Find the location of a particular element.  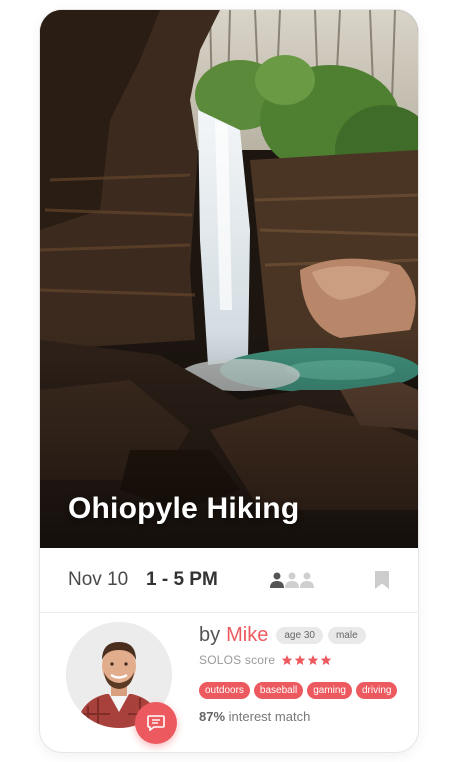

host-name-link: Mike is located at coordinates (247, 635).